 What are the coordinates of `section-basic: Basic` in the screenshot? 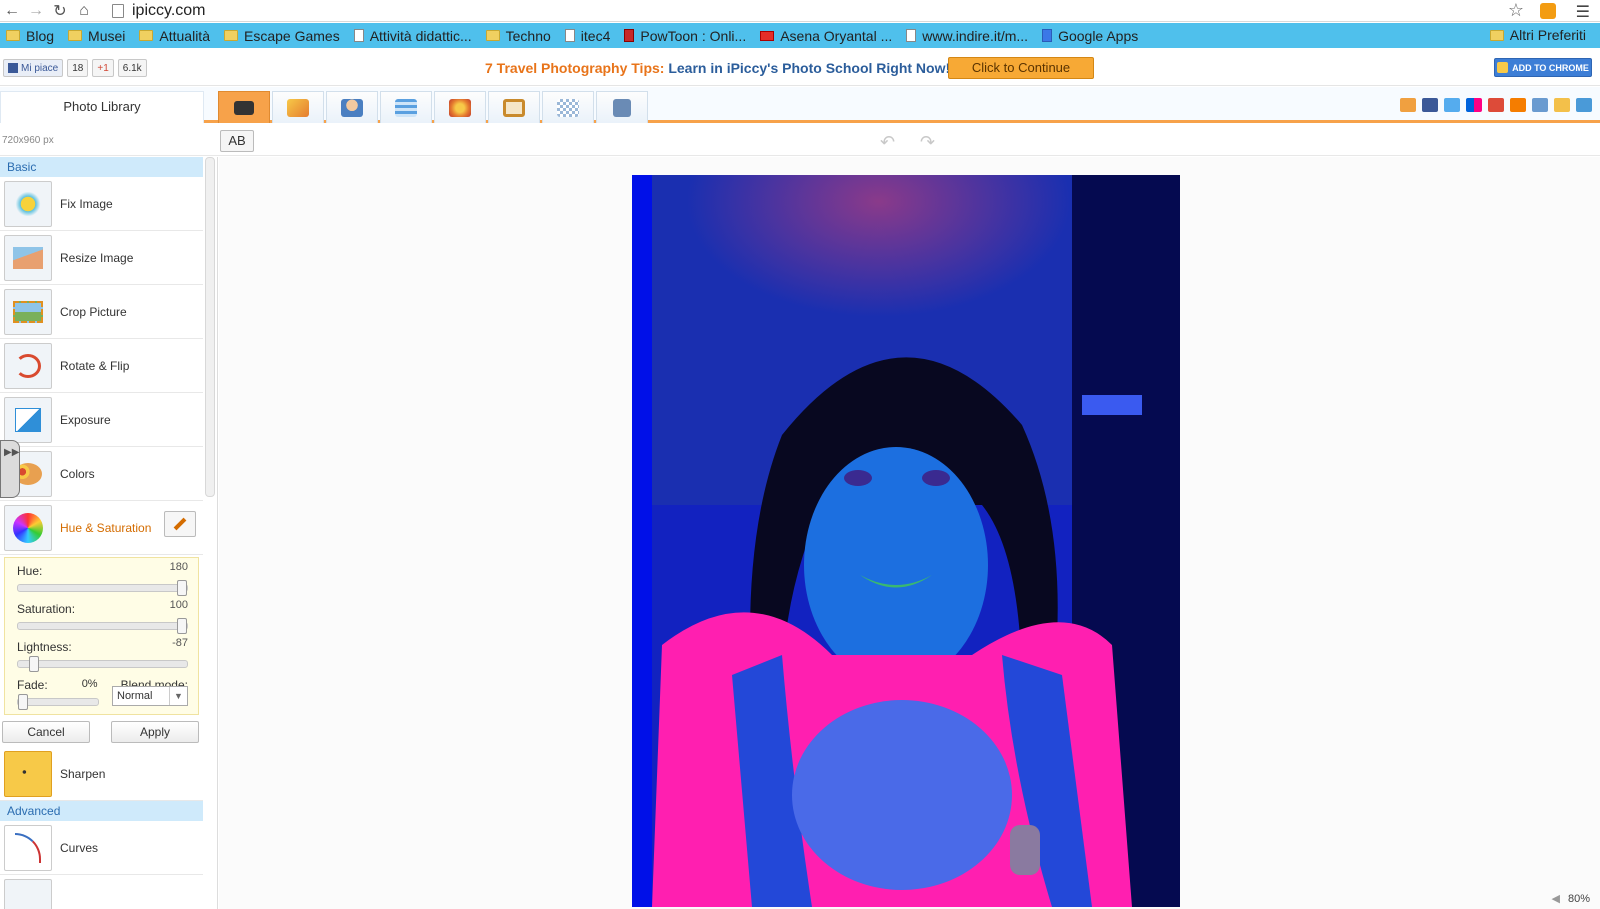 It's located at (101, 167).